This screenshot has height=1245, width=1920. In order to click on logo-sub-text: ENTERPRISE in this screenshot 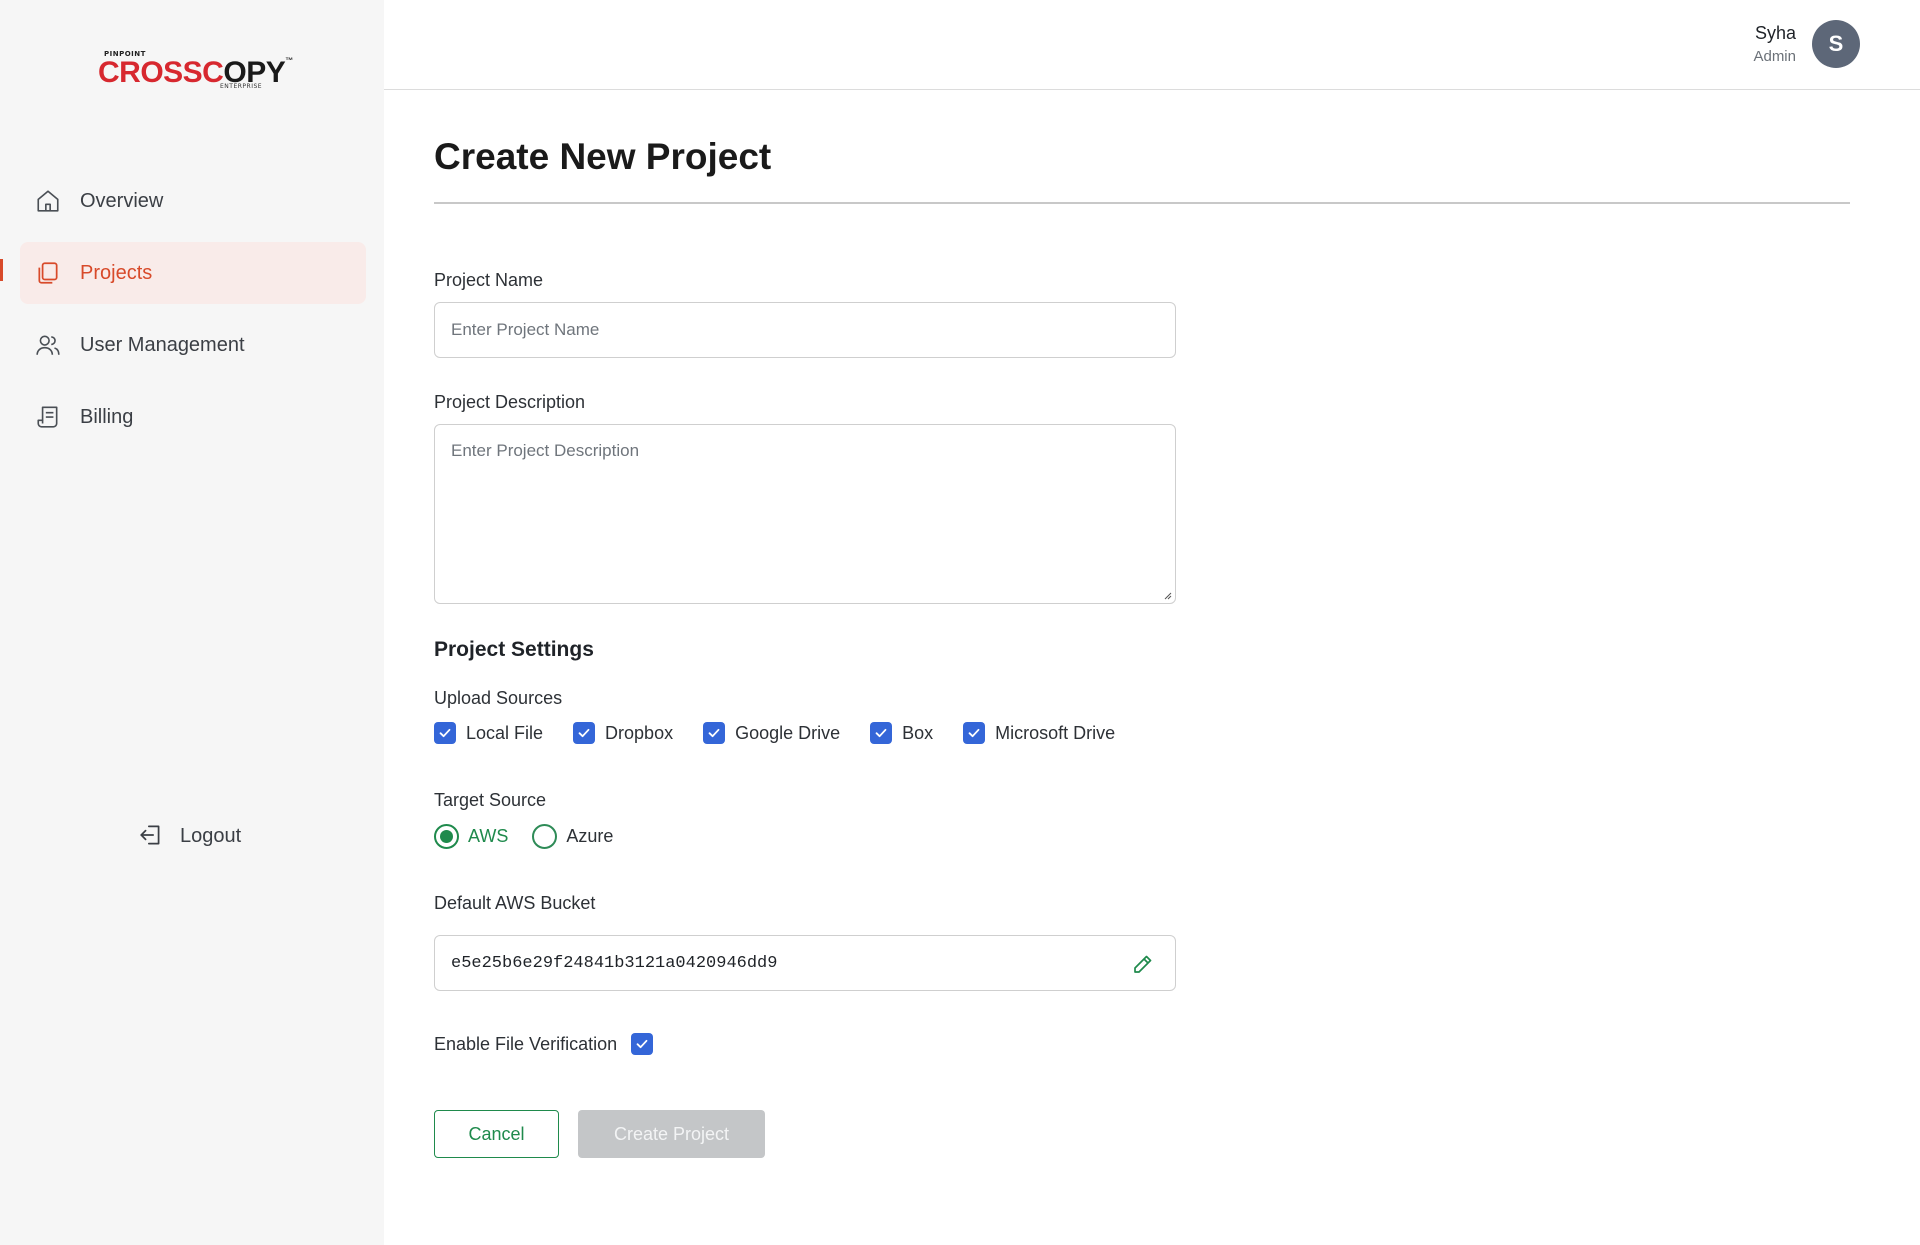, I will do `click(241, 86)`.